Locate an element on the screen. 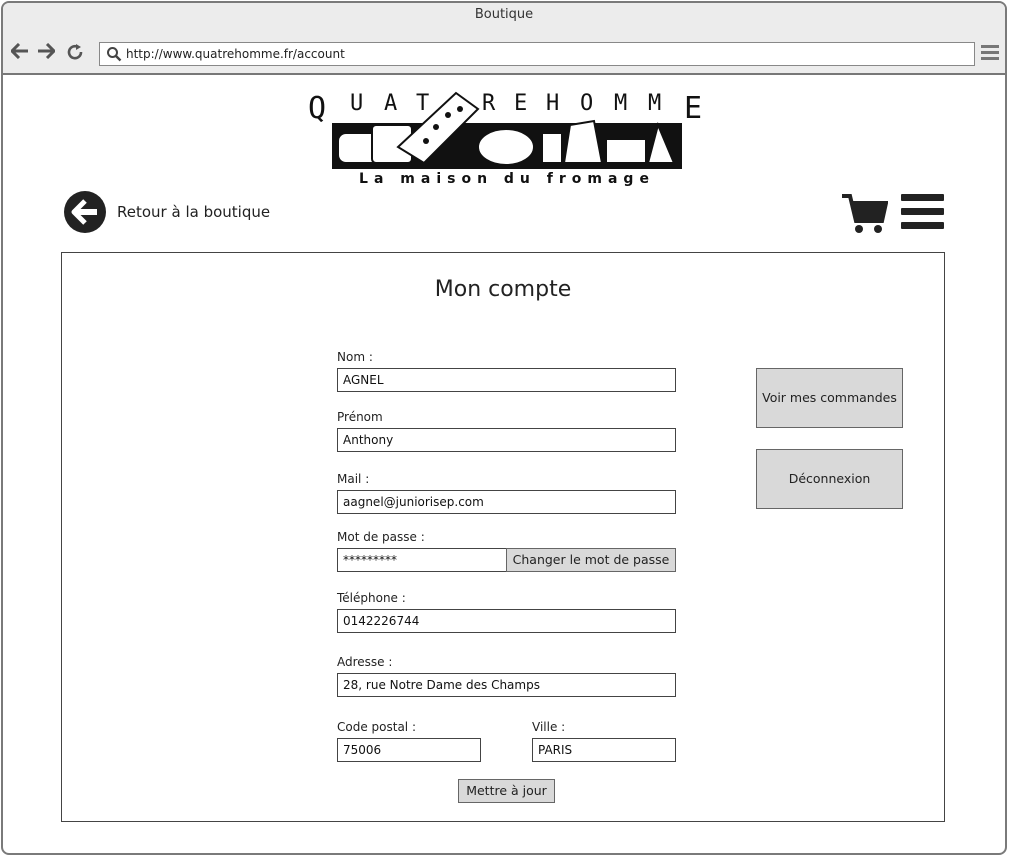 Image resolution: width=1009 pixels, height=857 pixels. cart-icon is located at coordinates (864, 214).